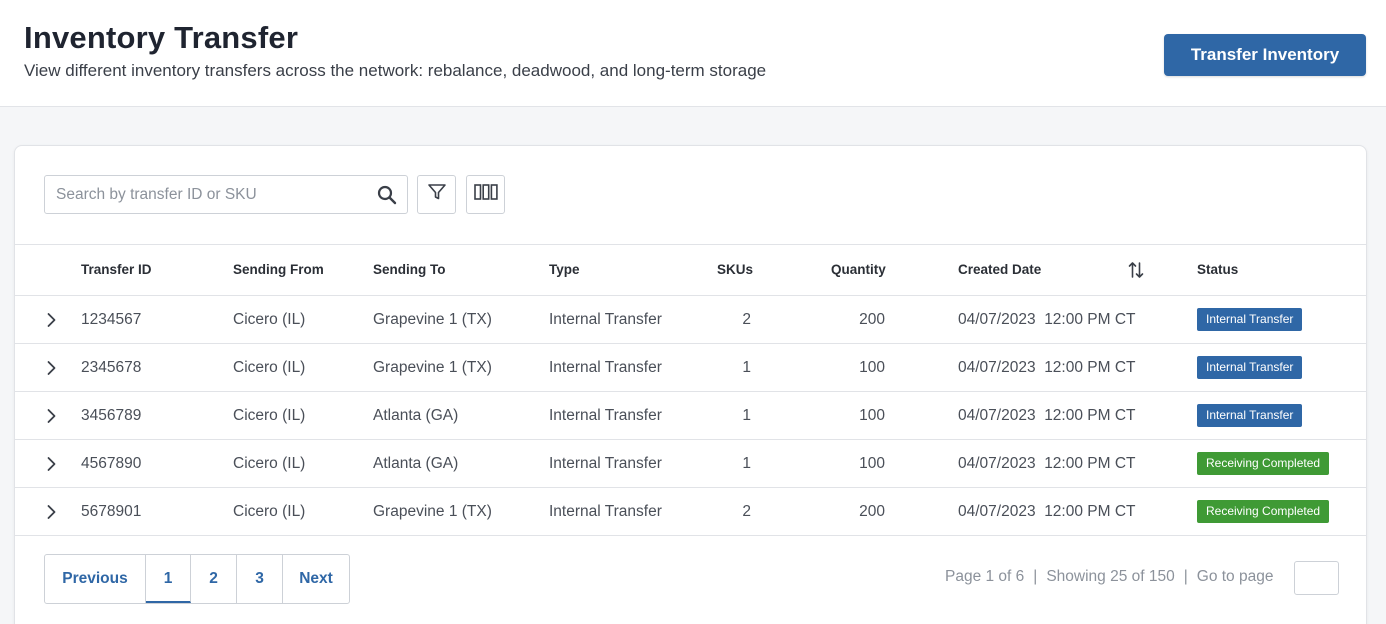  I want to click on column-header-sending-to: Sending To, so click(409, 269).